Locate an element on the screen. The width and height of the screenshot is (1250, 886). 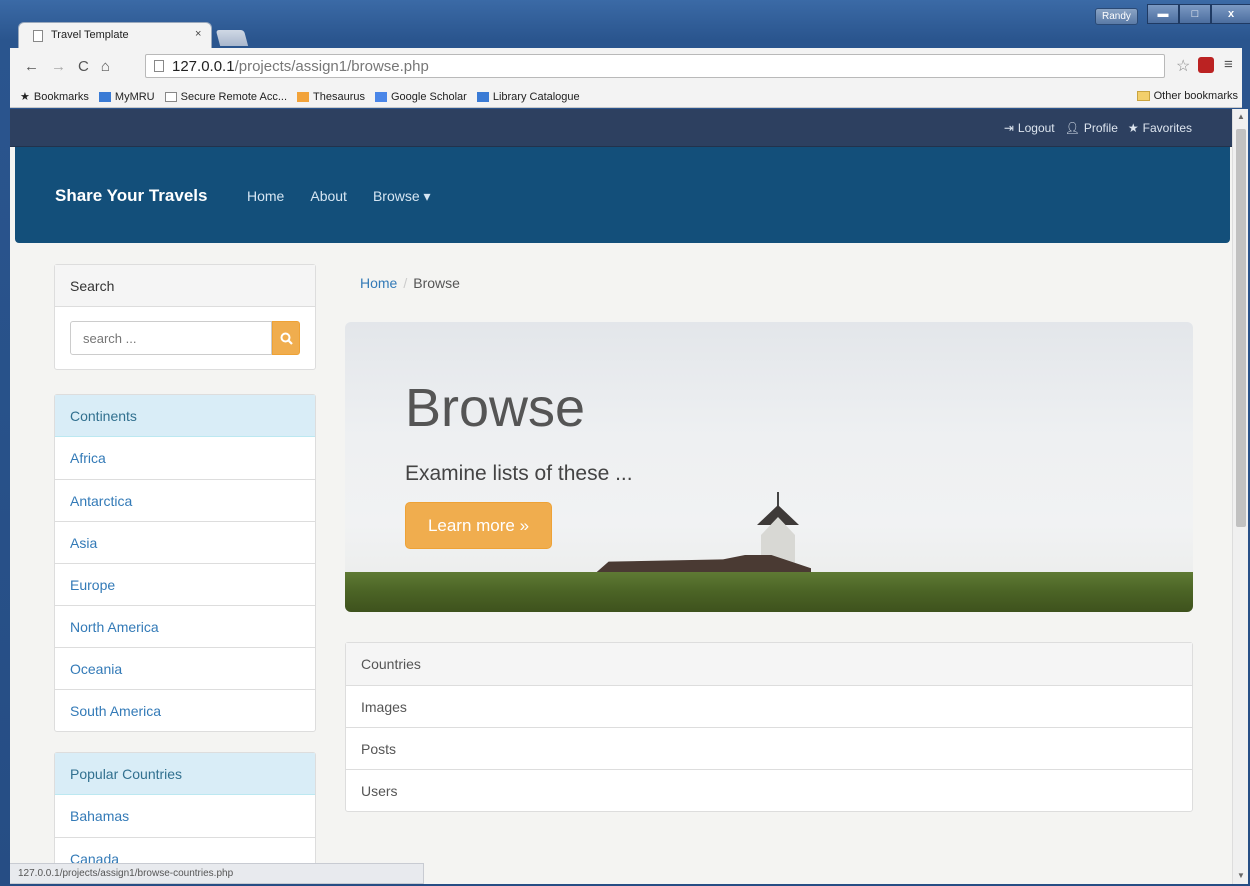
browser-tab: Travel Template × is located at coordinates (115, 35).